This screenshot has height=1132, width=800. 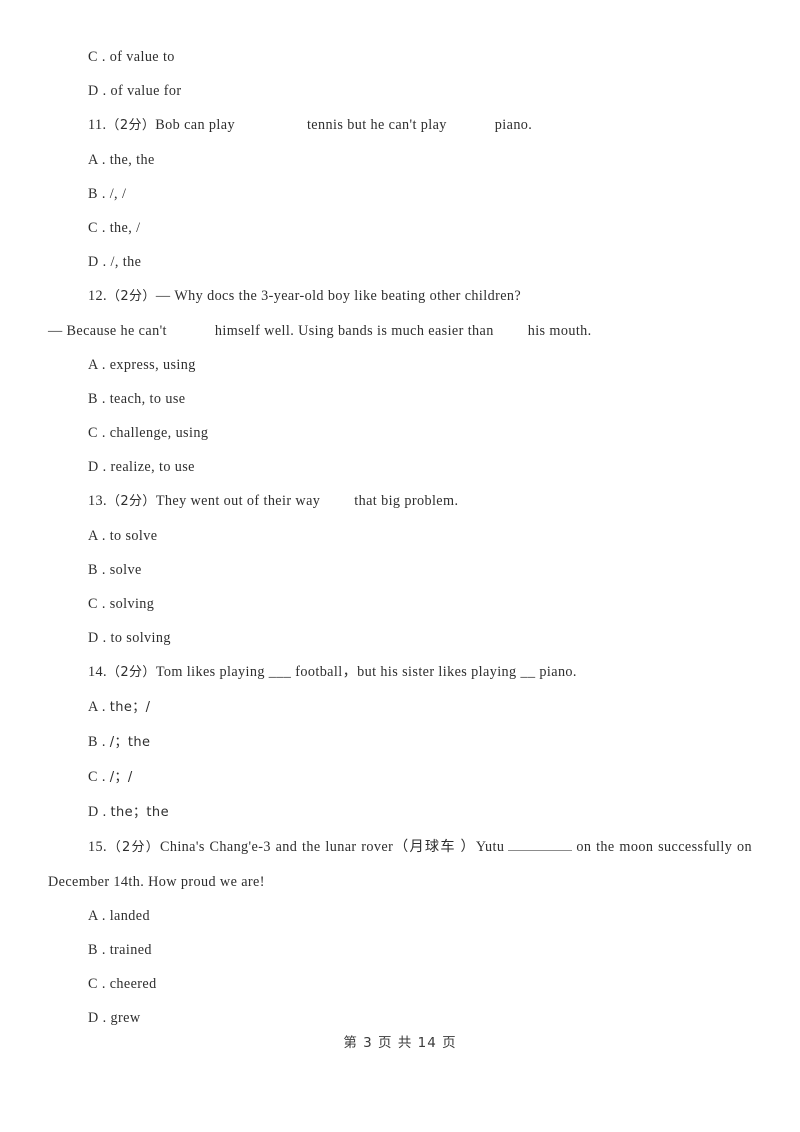 What do you see at coordinates (400, 916) in the screenshot?
I see `option-row: A . landed` at bounding box center [400, 916].